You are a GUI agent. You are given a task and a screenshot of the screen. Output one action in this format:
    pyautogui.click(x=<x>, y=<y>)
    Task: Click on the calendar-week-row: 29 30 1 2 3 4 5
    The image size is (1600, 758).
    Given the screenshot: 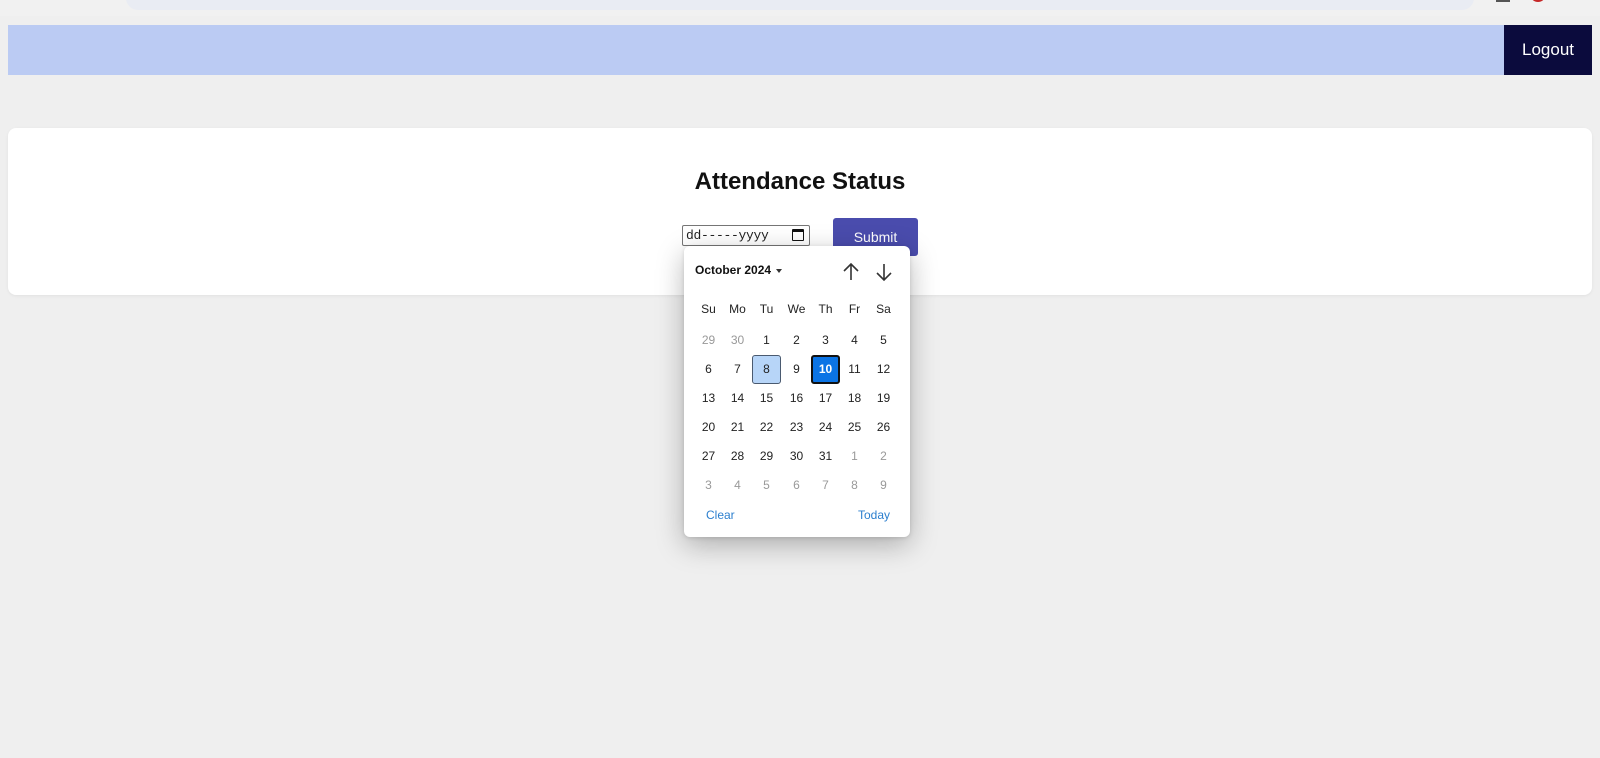 What is the action you would take?
    pyautogui.click(x=796, y=340)
    